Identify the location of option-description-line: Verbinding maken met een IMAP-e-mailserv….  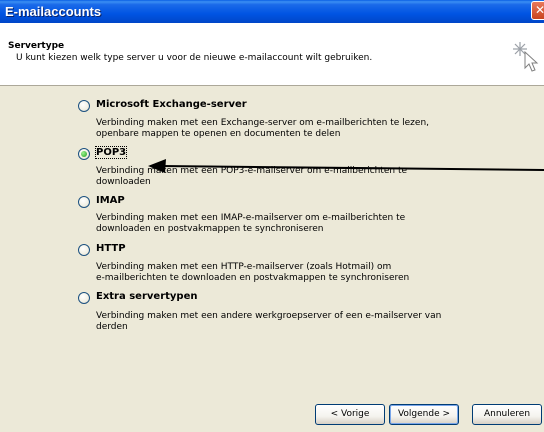
(251, 218).